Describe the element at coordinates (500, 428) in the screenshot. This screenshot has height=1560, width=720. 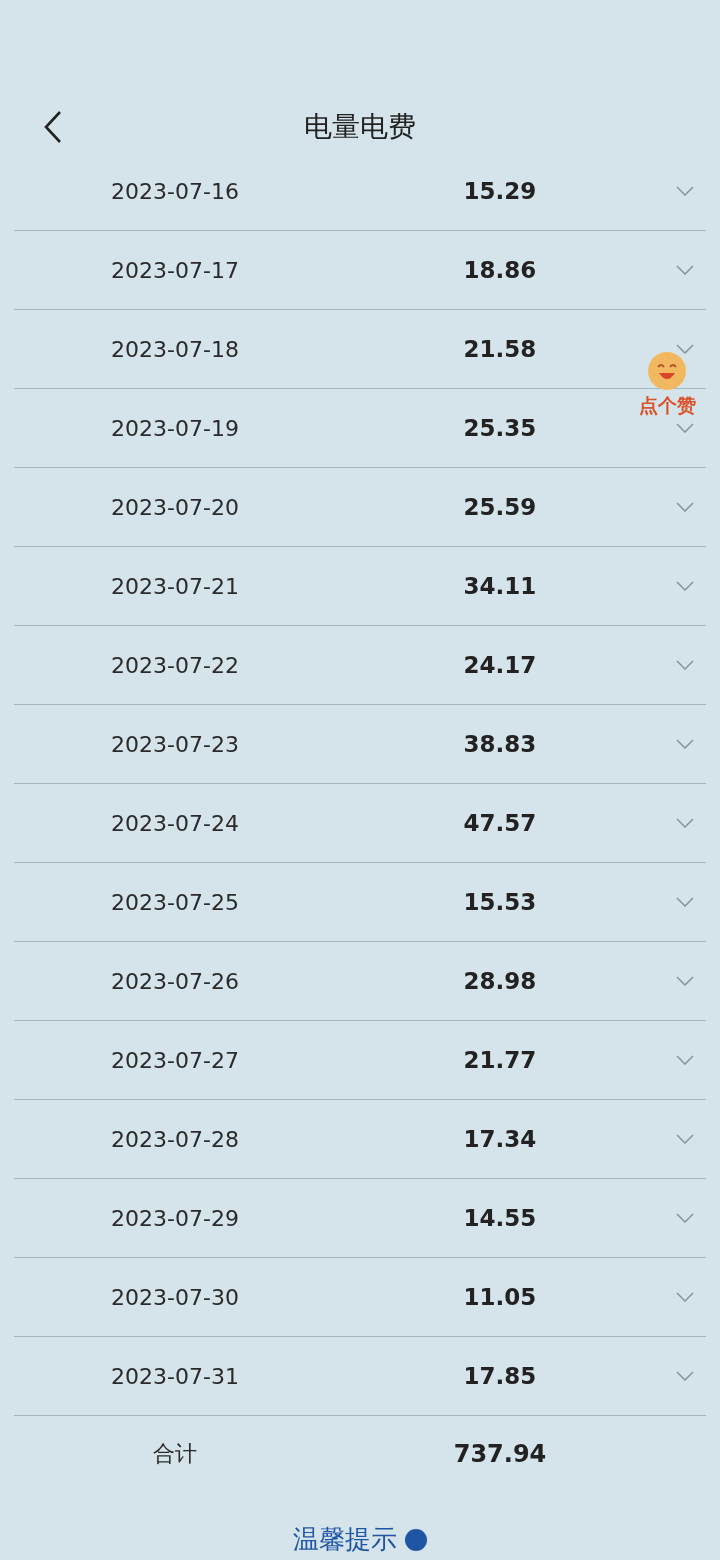
I see `amount-text: 25.35` at that location.